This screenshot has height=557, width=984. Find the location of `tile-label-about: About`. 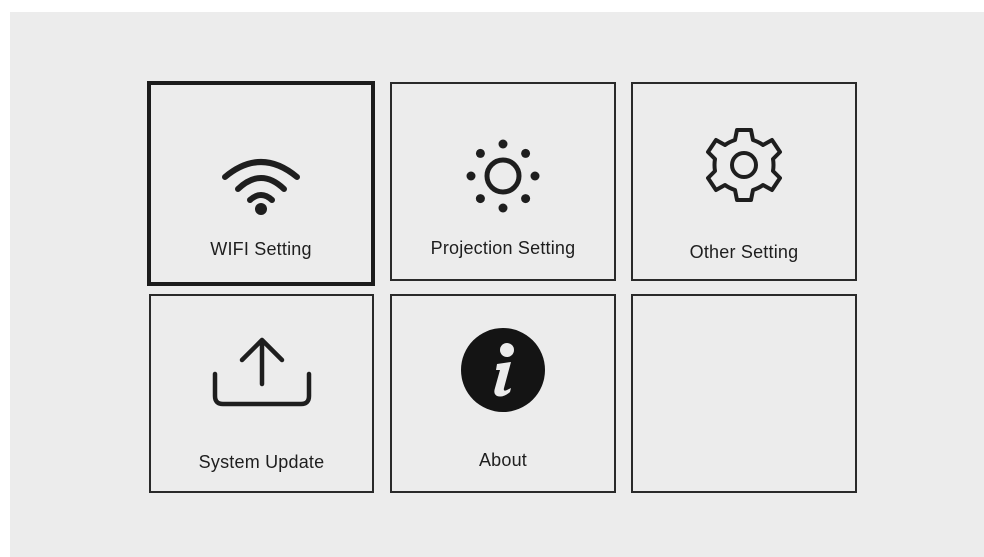

tile-label-about: About is located at coordinates (503, 460).